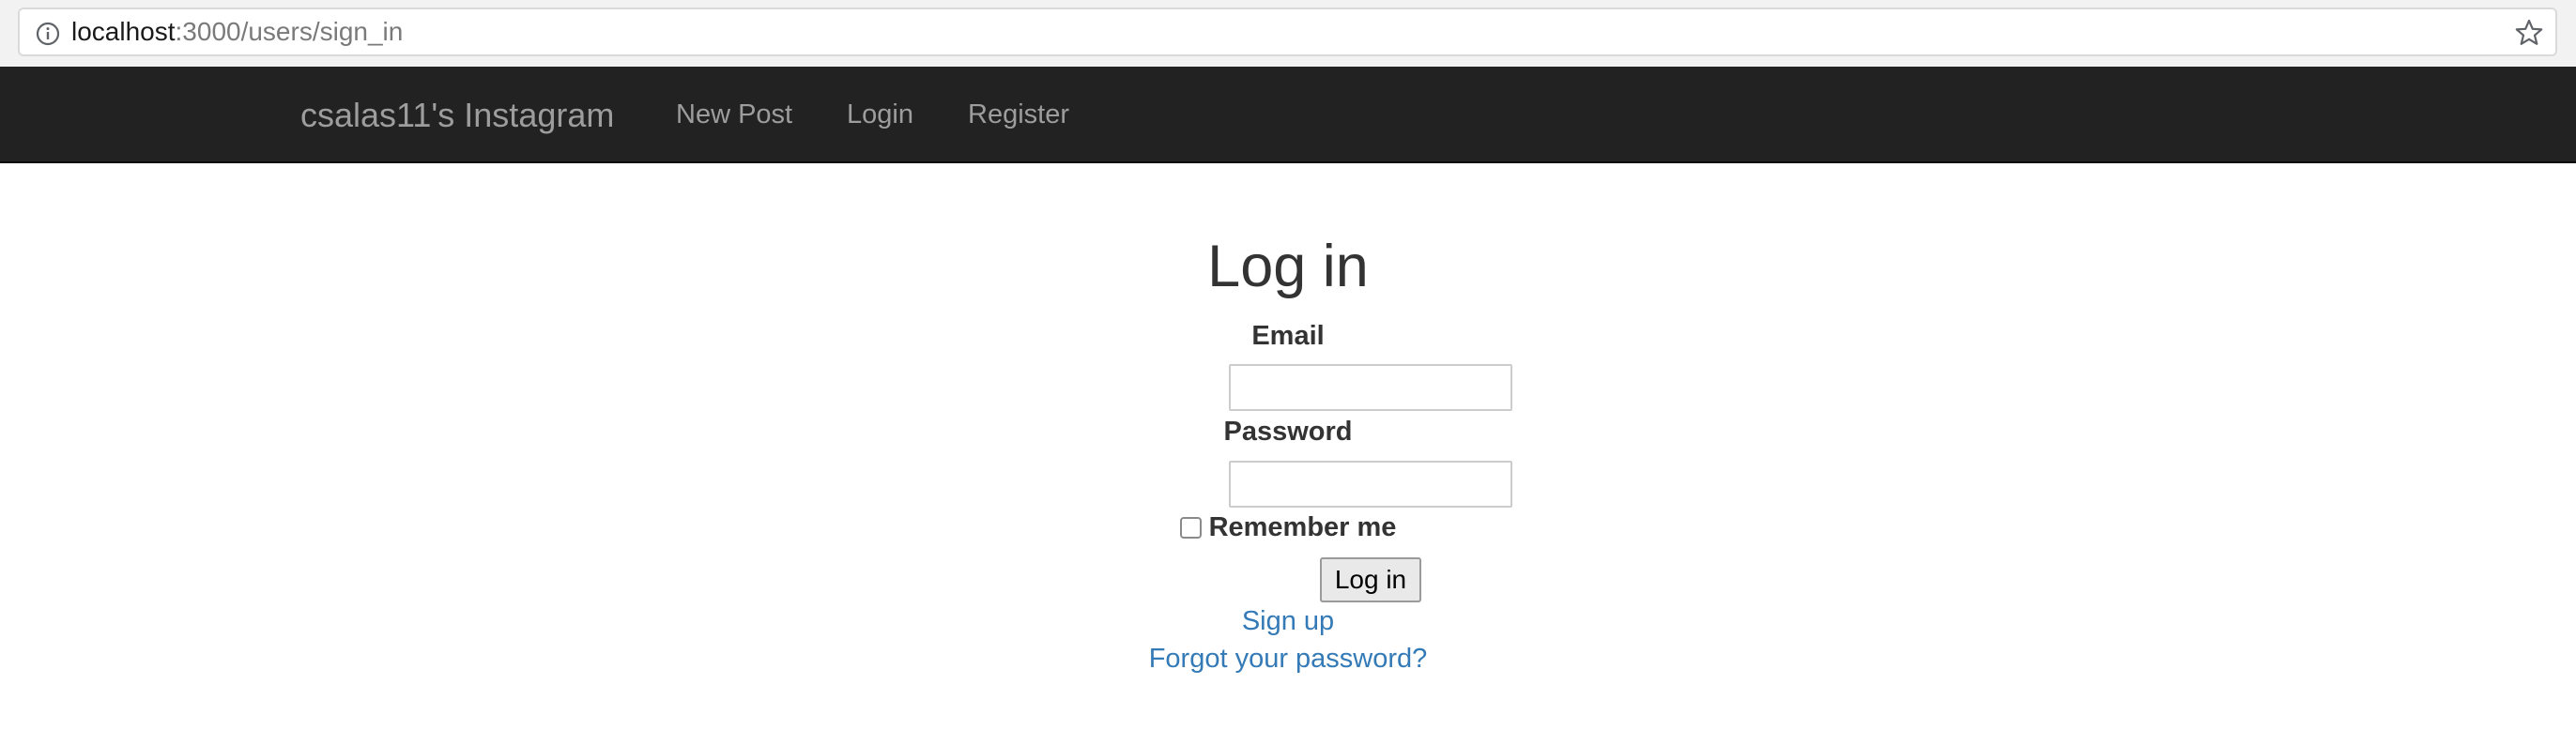 Image resolution: width=2576 pixels, height=730 pixels. Describe the element at coordinates (48, 34) in the screenshot. I see `info-icon` at that location.